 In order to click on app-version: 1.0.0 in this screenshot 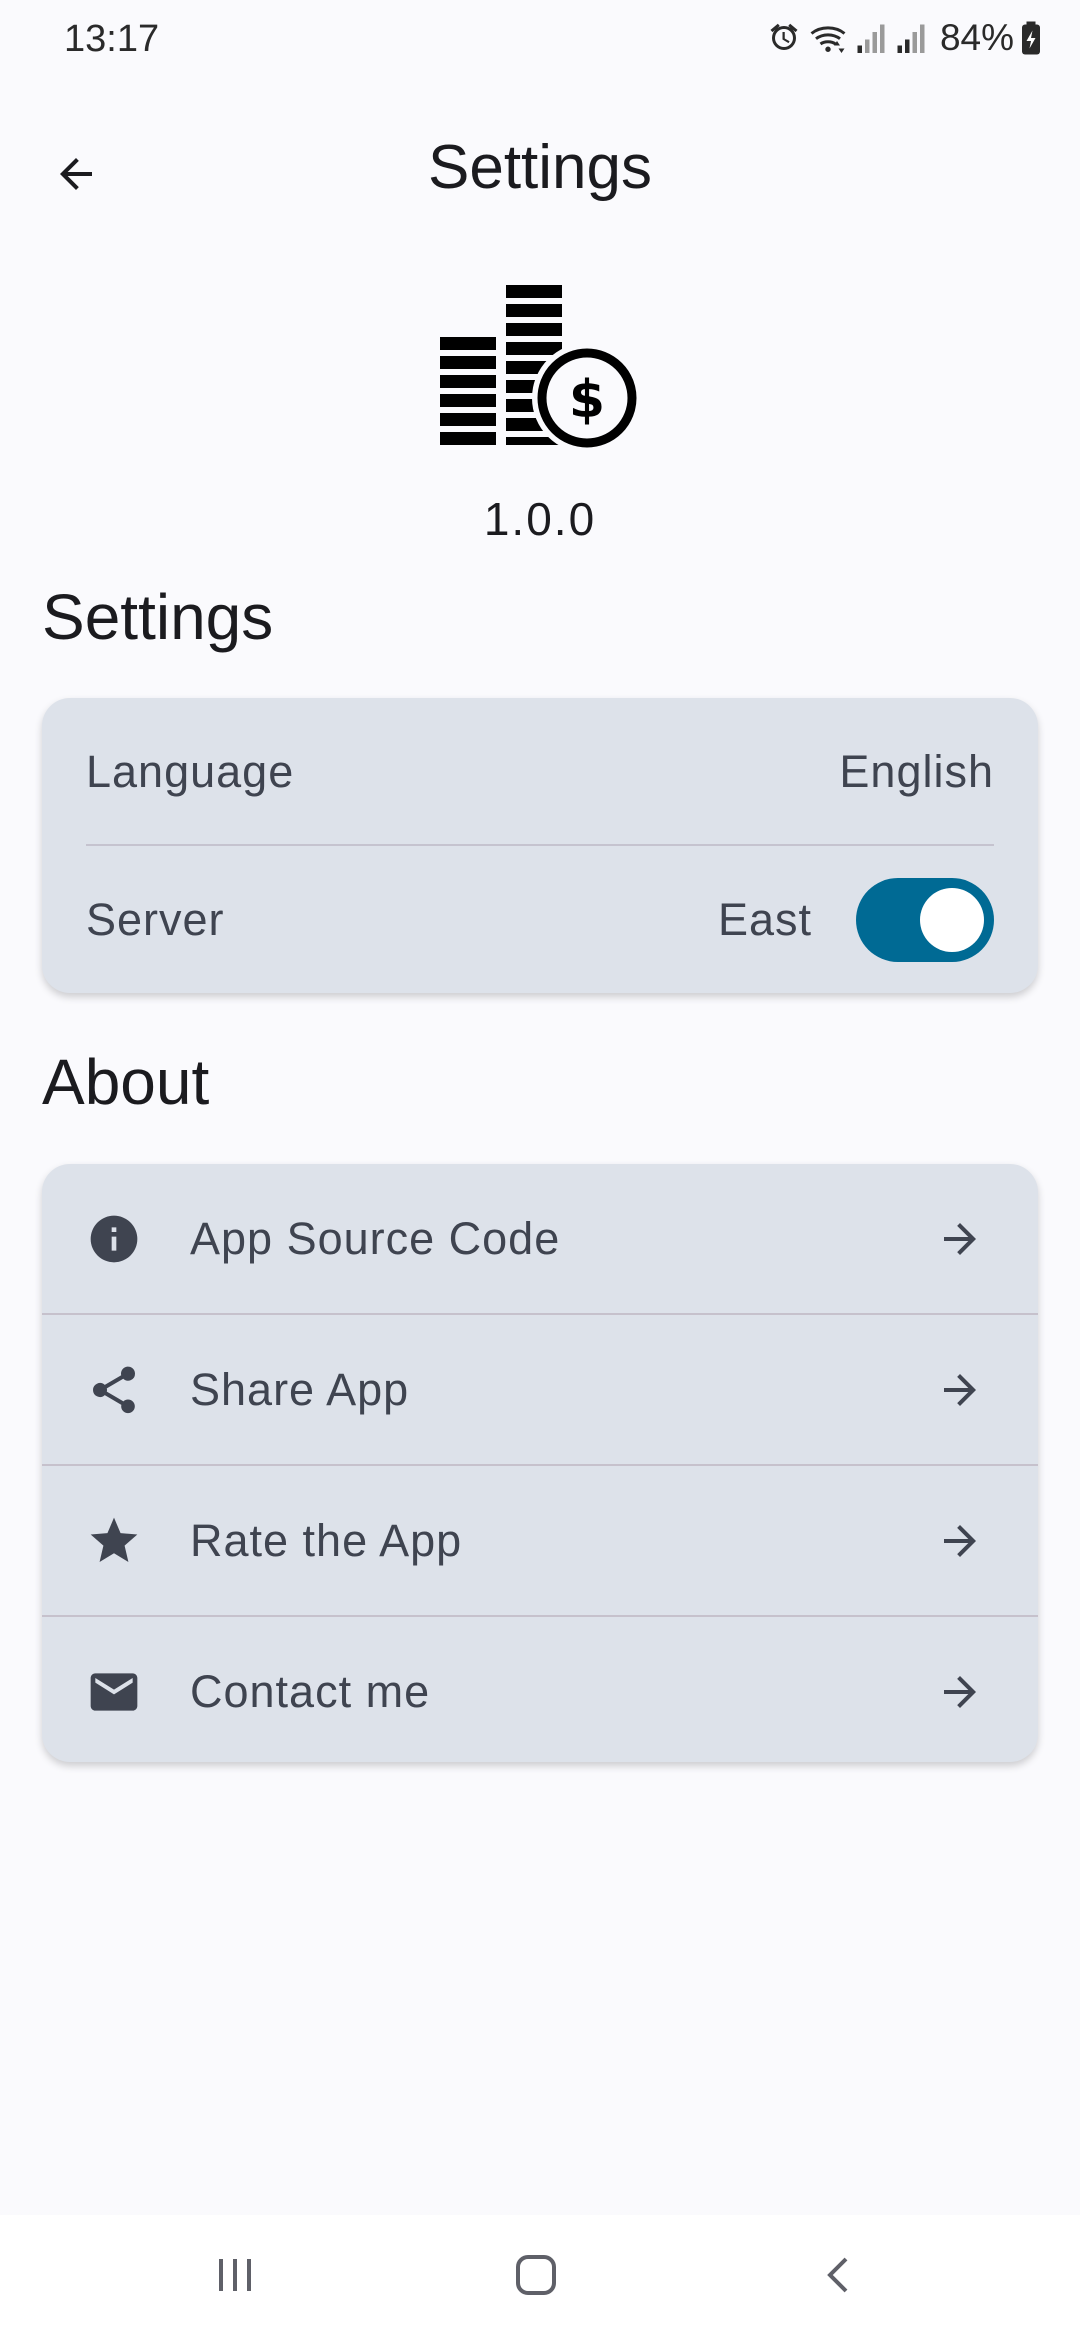, I will do `click(540, 519)`.